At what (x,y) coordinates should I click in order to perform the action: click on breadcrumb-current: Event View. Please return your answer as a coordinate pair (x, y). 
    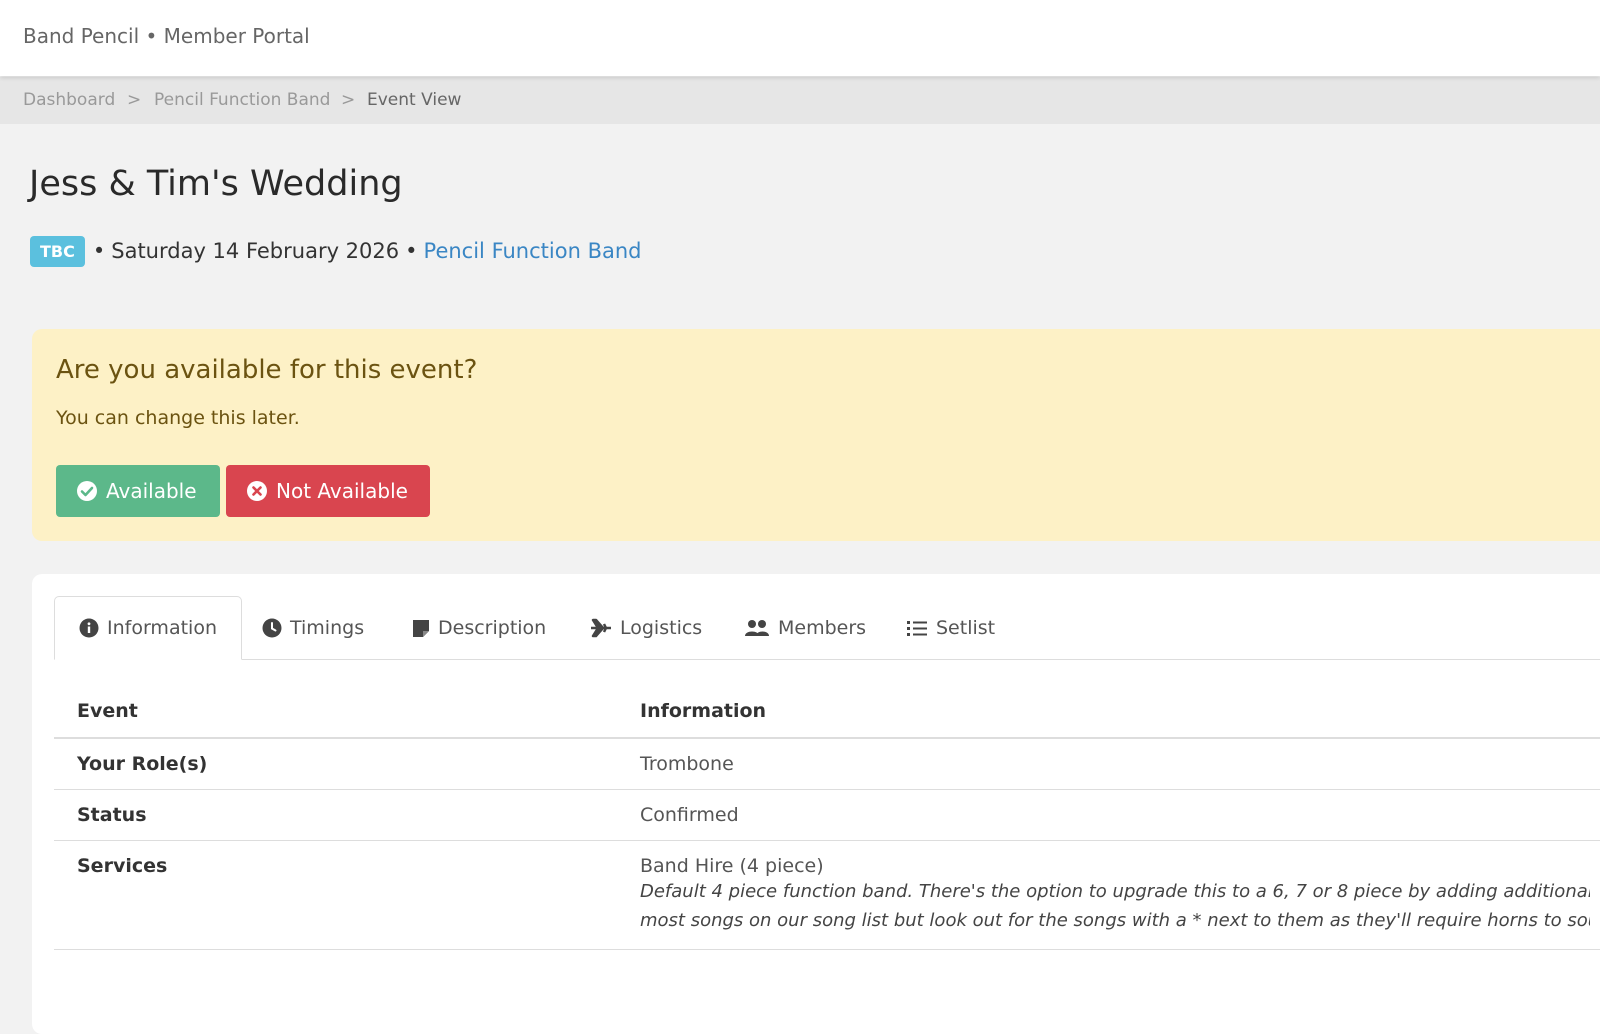
    Looking at the image, I should click on (414, 100).